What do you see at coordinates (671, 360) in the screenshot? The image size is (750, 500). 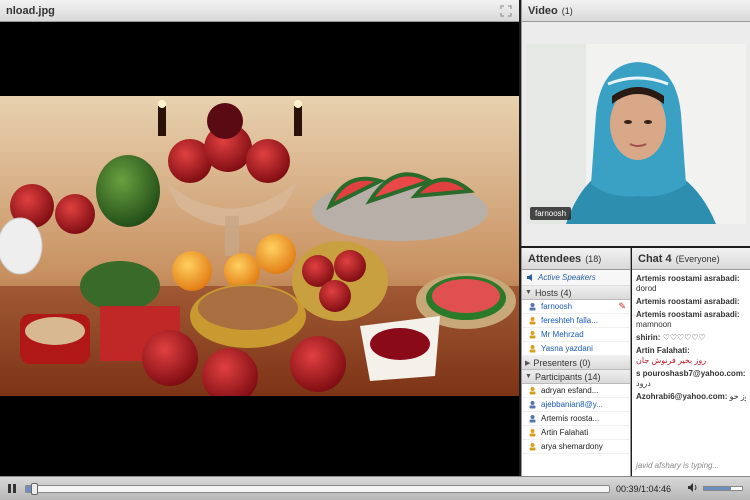 I see `chat-text: روز بخیر فرنوش جان` at bounding box center [671, 360].